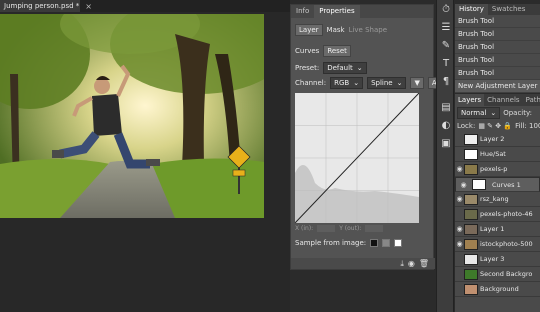  I want to click on opacity-label: Opacity:, so click(517, 112).